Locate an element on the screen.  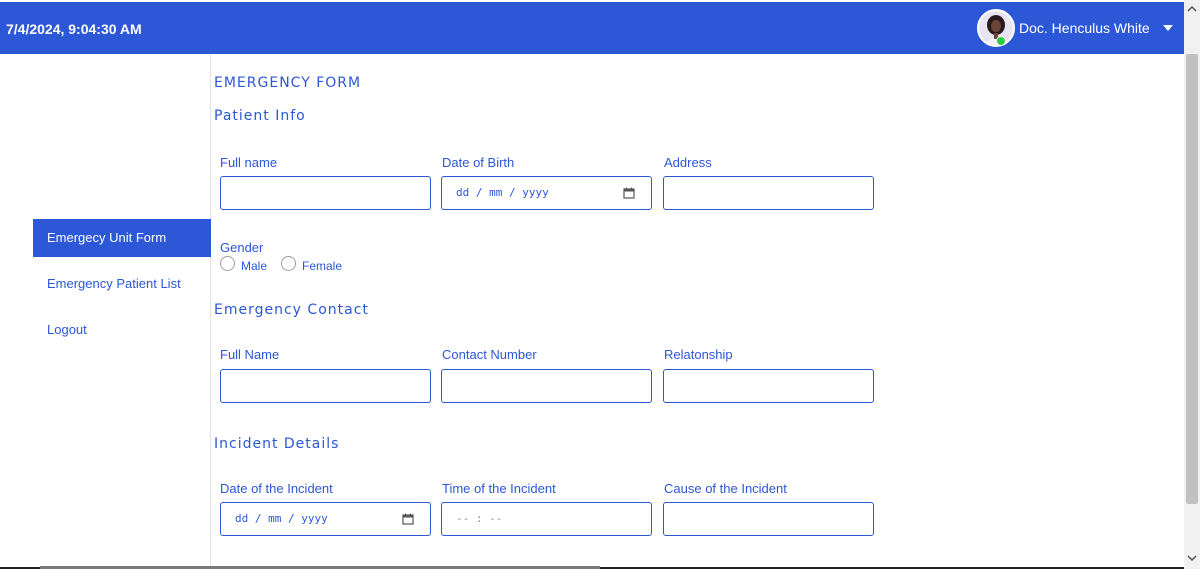
incident-date-input: dd / mm / yyyy is located at coordinates (325, 519).